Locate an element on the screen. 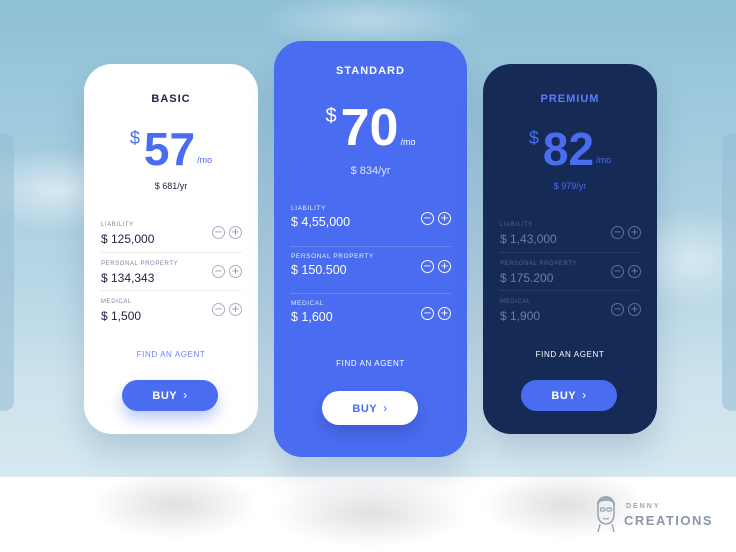 Image resolution: width=736 pixels, height=552 pixels. price: $57/mo is located at coordinates (171, 149).